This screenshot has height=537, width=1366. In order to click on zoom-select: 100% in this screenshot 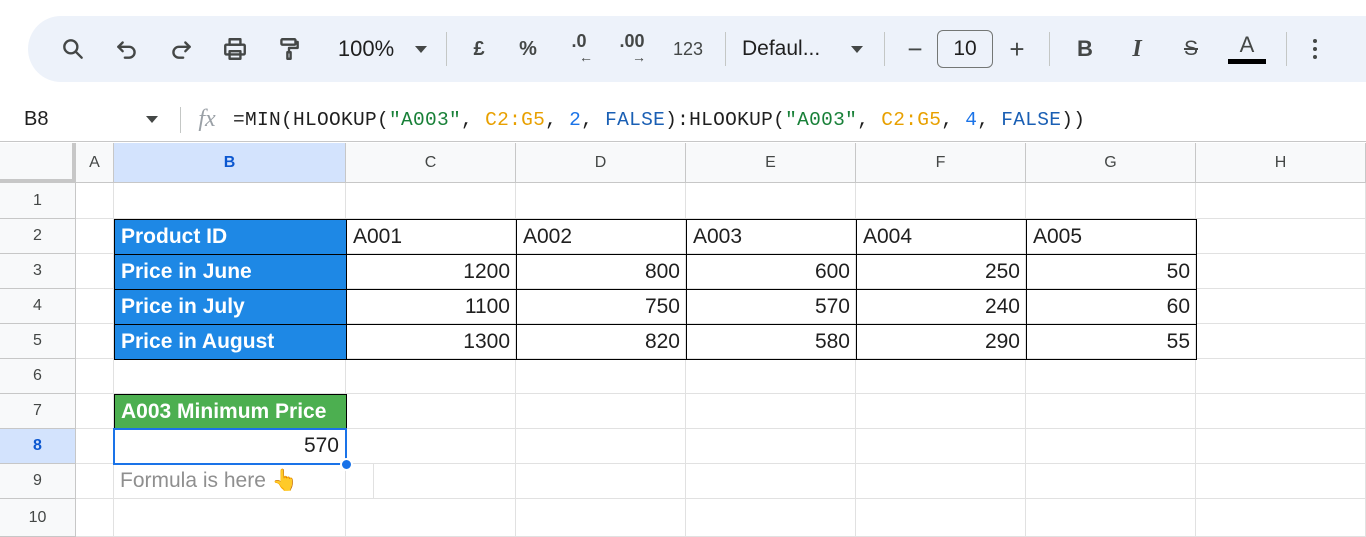, I will do `click(366, 49)`.